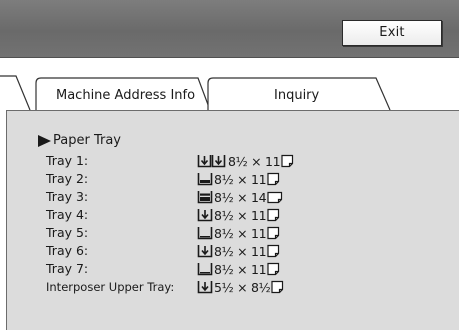 This screenshot has height=330, width=459. What do you see at coordinates (205, 179) in the screenshot?
I see `tray-half-full-icon` at bounding box center [205, 179].